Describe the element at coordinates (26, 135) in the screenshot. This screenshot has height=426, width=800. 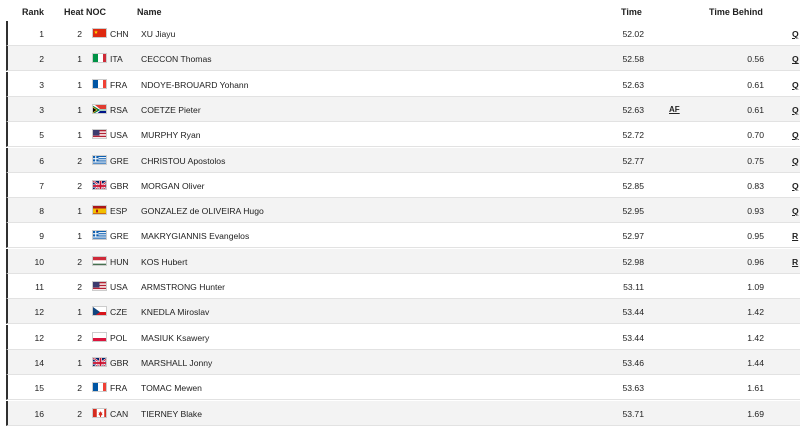
I see `rank-cell: 5` at that location.